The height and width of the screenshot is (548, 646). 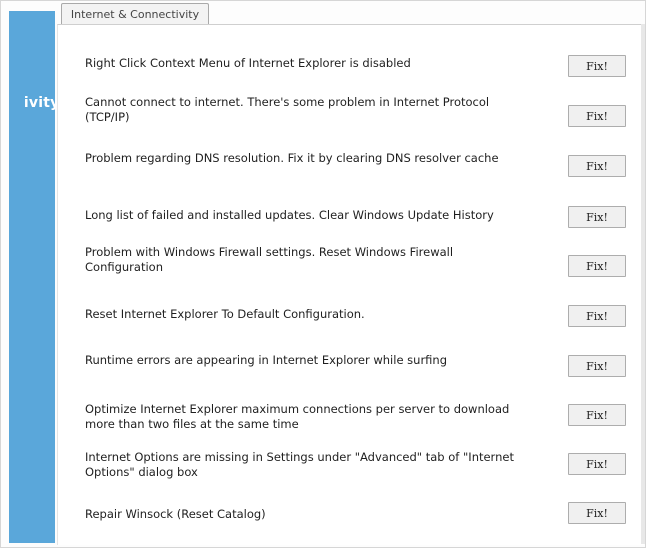 What do you see at coordinates (643, 284) in the screenshot?
I see `scrollbar` at bounding box center [643, 284].